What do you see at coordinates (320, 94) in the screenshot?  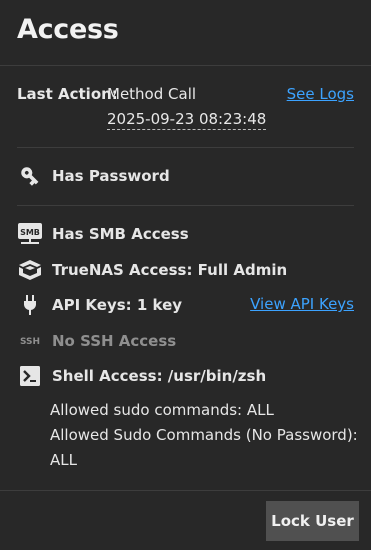 I see `see-logs-link: See Logs` at bounding box center [320, 94].